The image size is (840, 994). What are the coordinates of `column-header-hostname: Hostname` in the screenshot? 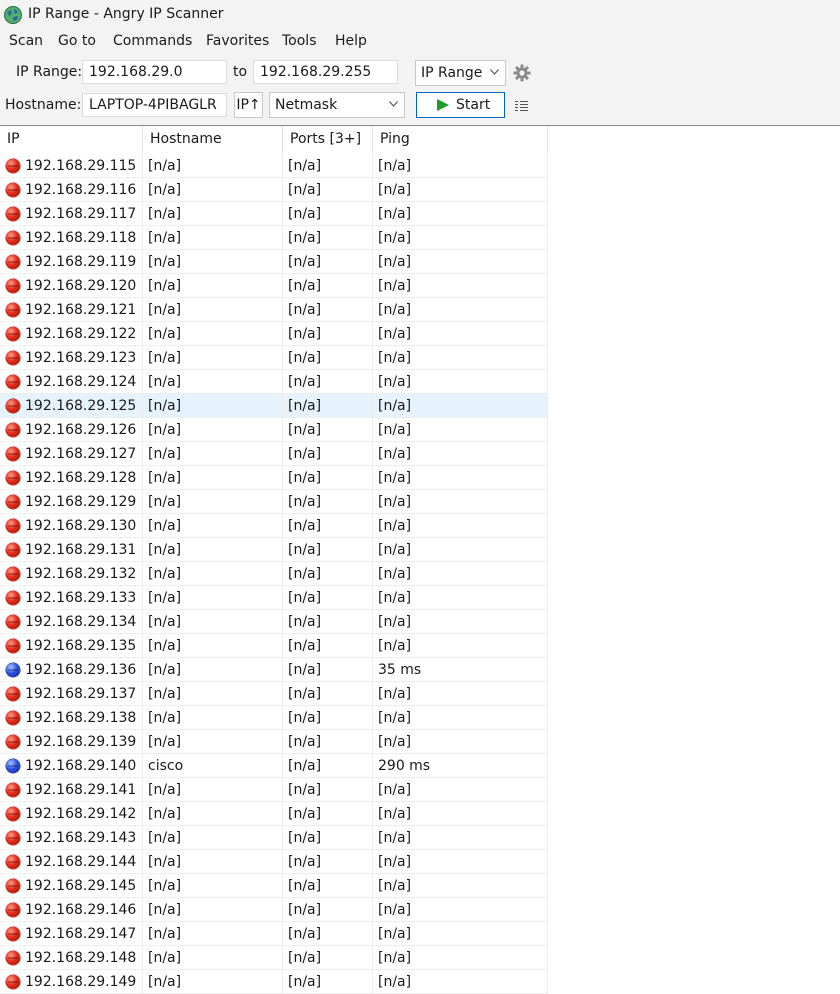 It's located at (213, 139).